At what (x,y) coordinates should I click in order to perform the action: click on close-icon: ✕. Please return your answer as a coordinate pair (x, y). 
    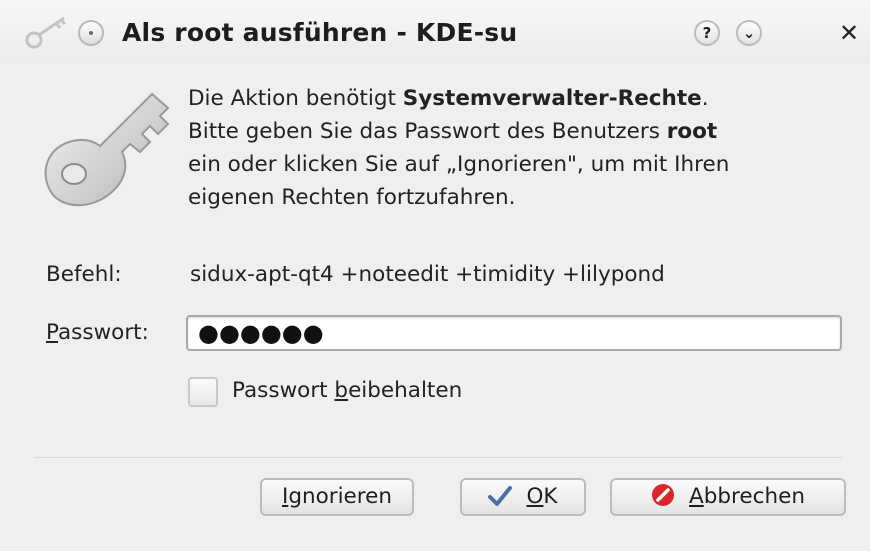
    Looking at the image, I should click on (849, 33).